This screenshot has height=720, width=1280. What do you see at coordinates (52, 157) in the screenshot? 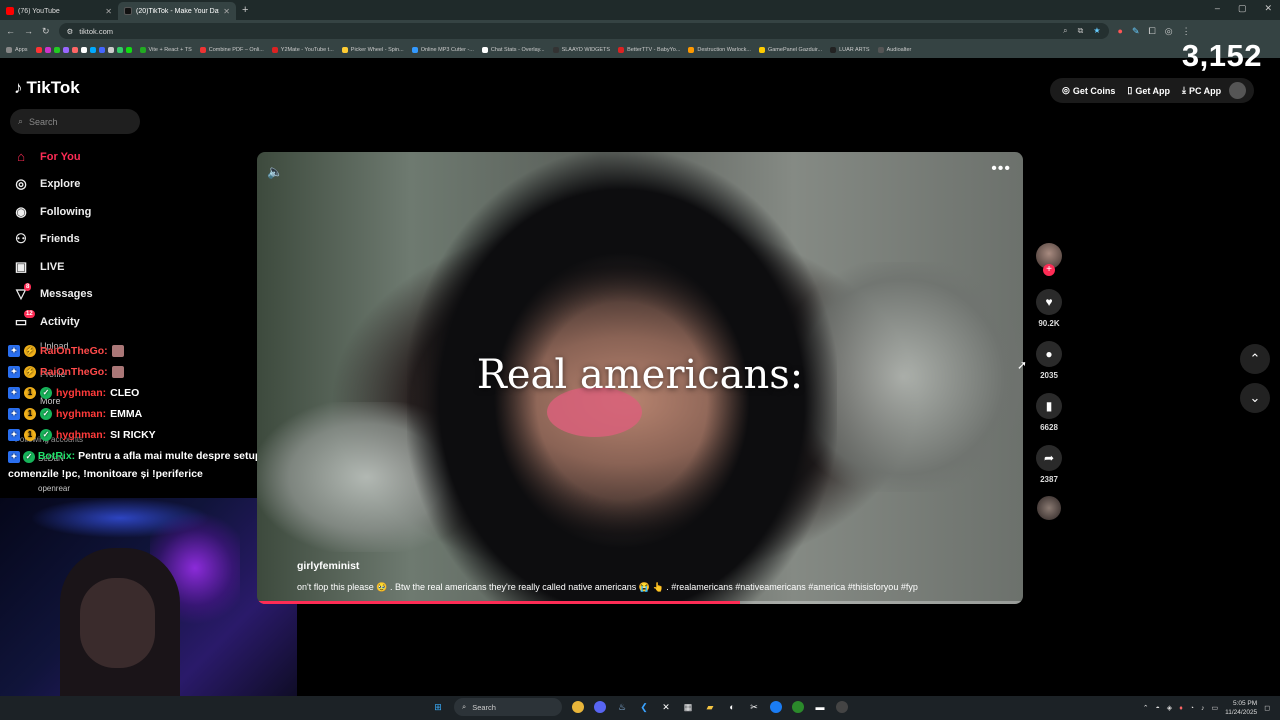
I see `sidebar-item-for-you: ⌂ For You` at bounding box center [52, 157].